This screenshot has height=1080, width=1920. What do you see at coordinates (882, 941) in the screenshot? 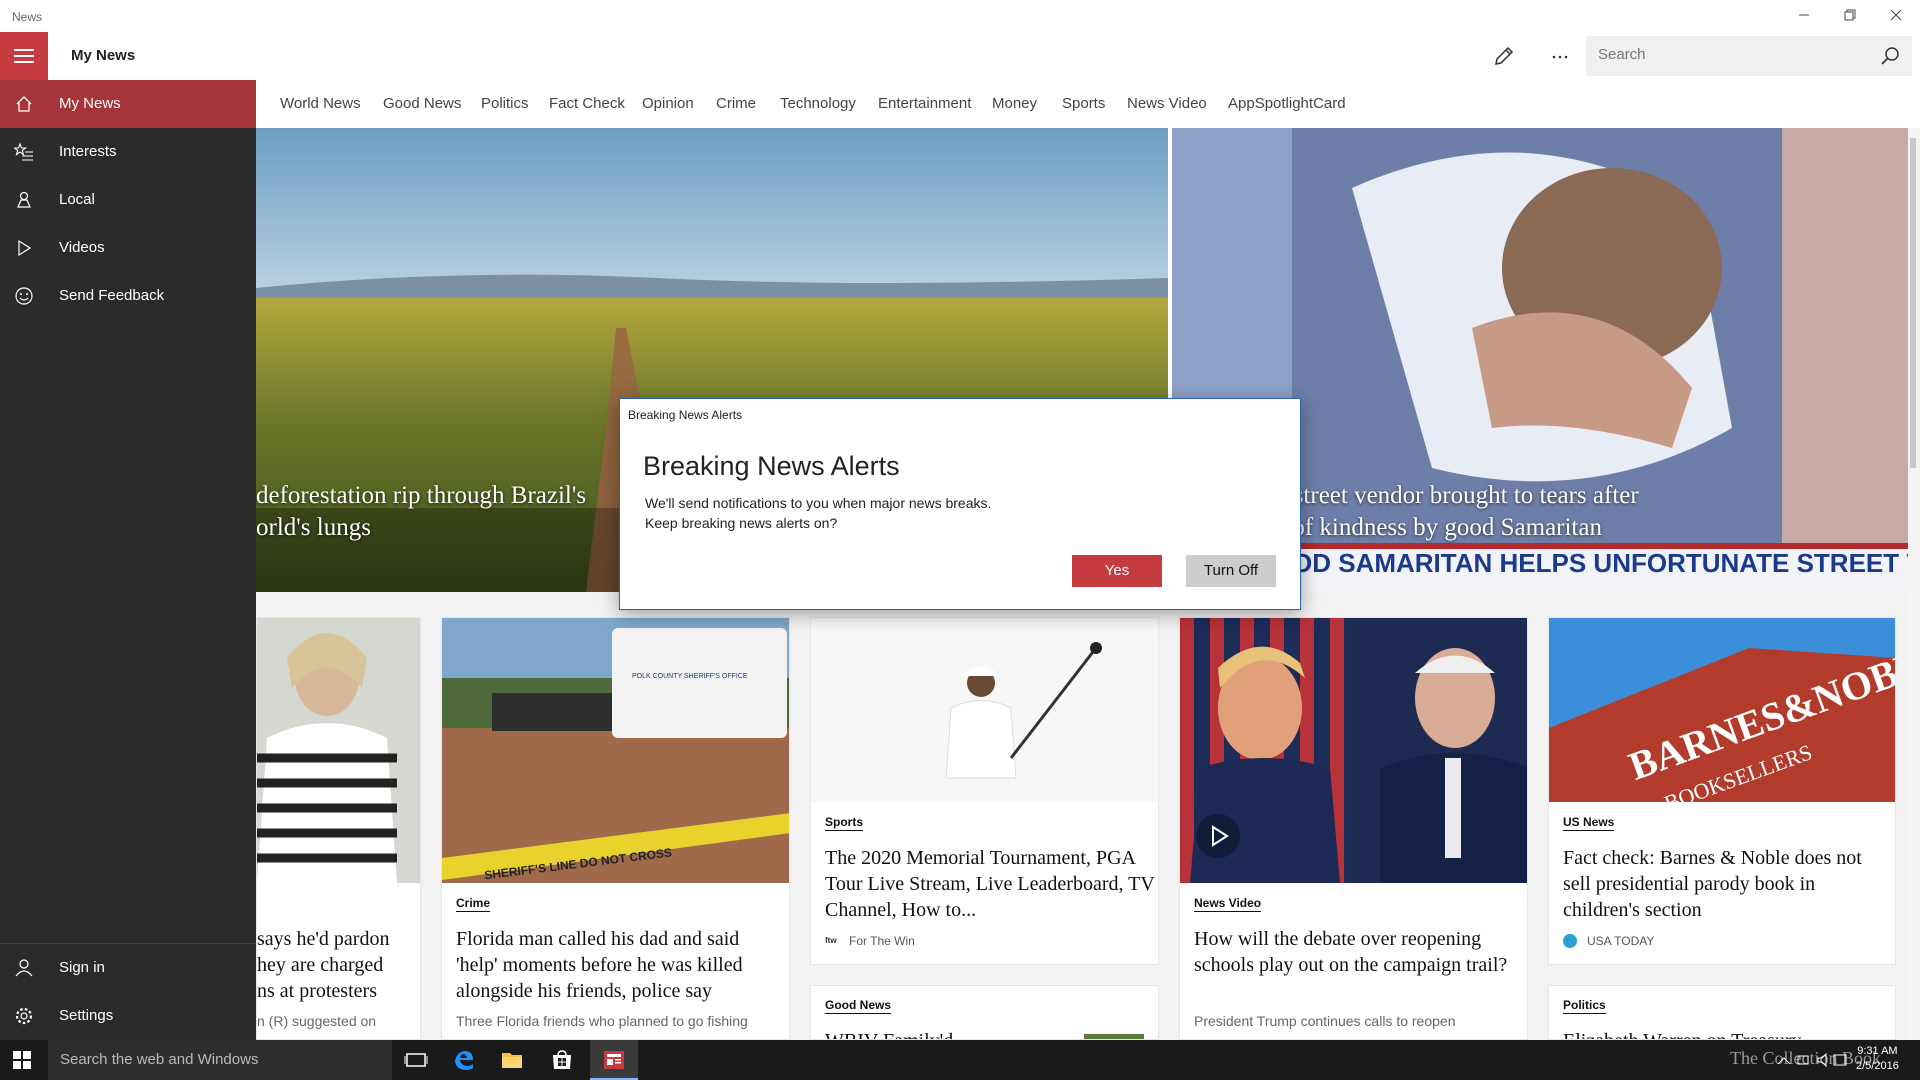
I see `card-source: For The Win` at bounding box center [882, 941].